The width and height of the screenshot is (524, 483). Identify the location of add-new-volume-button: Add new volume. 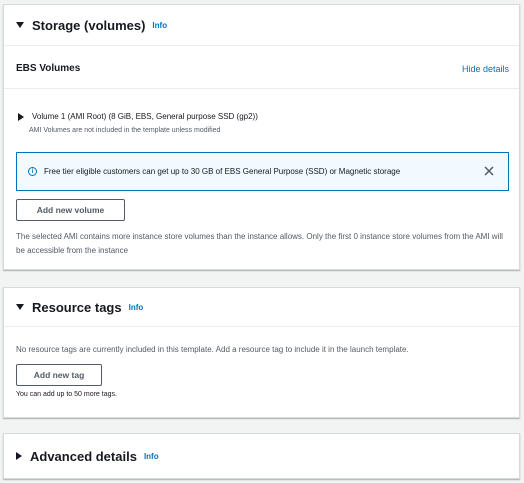
(70, 210).